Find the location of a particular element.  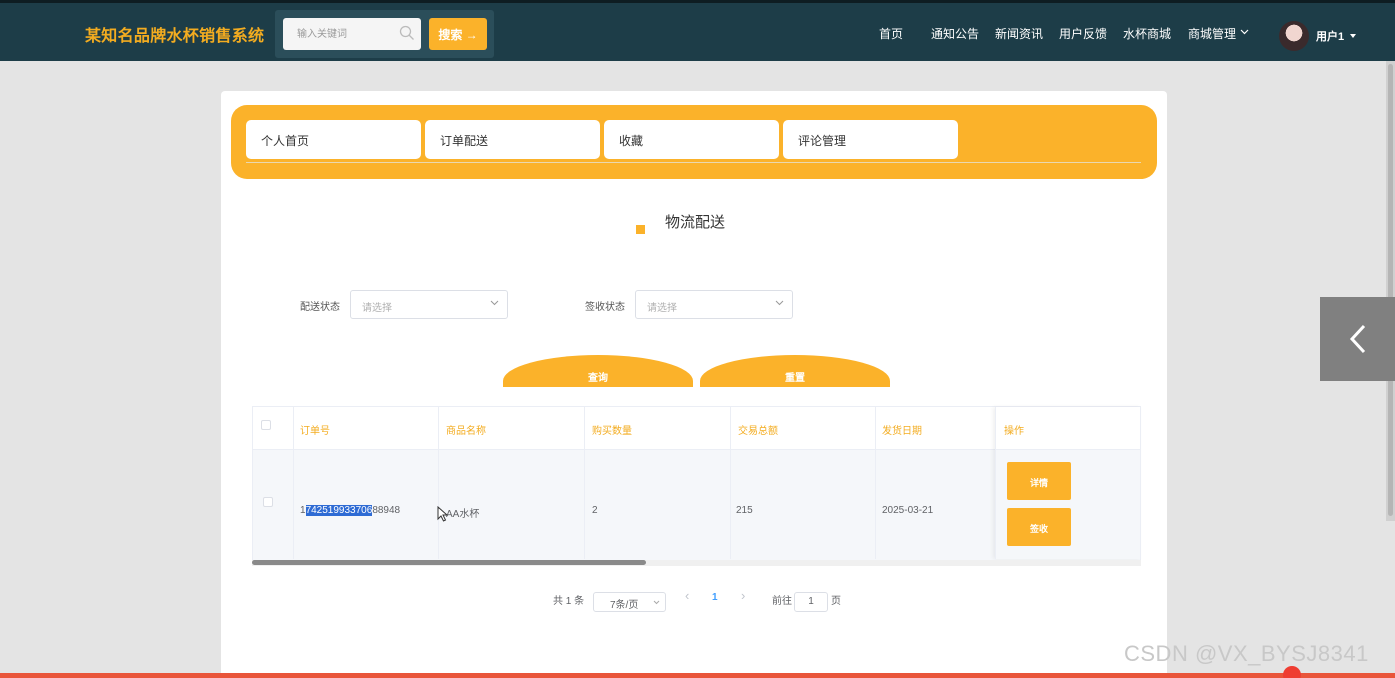

nav-home: 首页 is located at coordinates (891, 33).